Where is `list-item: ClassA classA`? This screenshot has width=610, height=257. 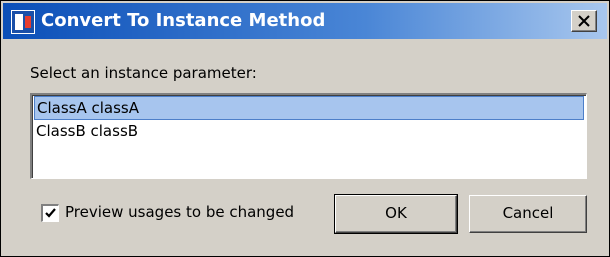 list-item: ClassA classA is located at coordinates (309, 108).